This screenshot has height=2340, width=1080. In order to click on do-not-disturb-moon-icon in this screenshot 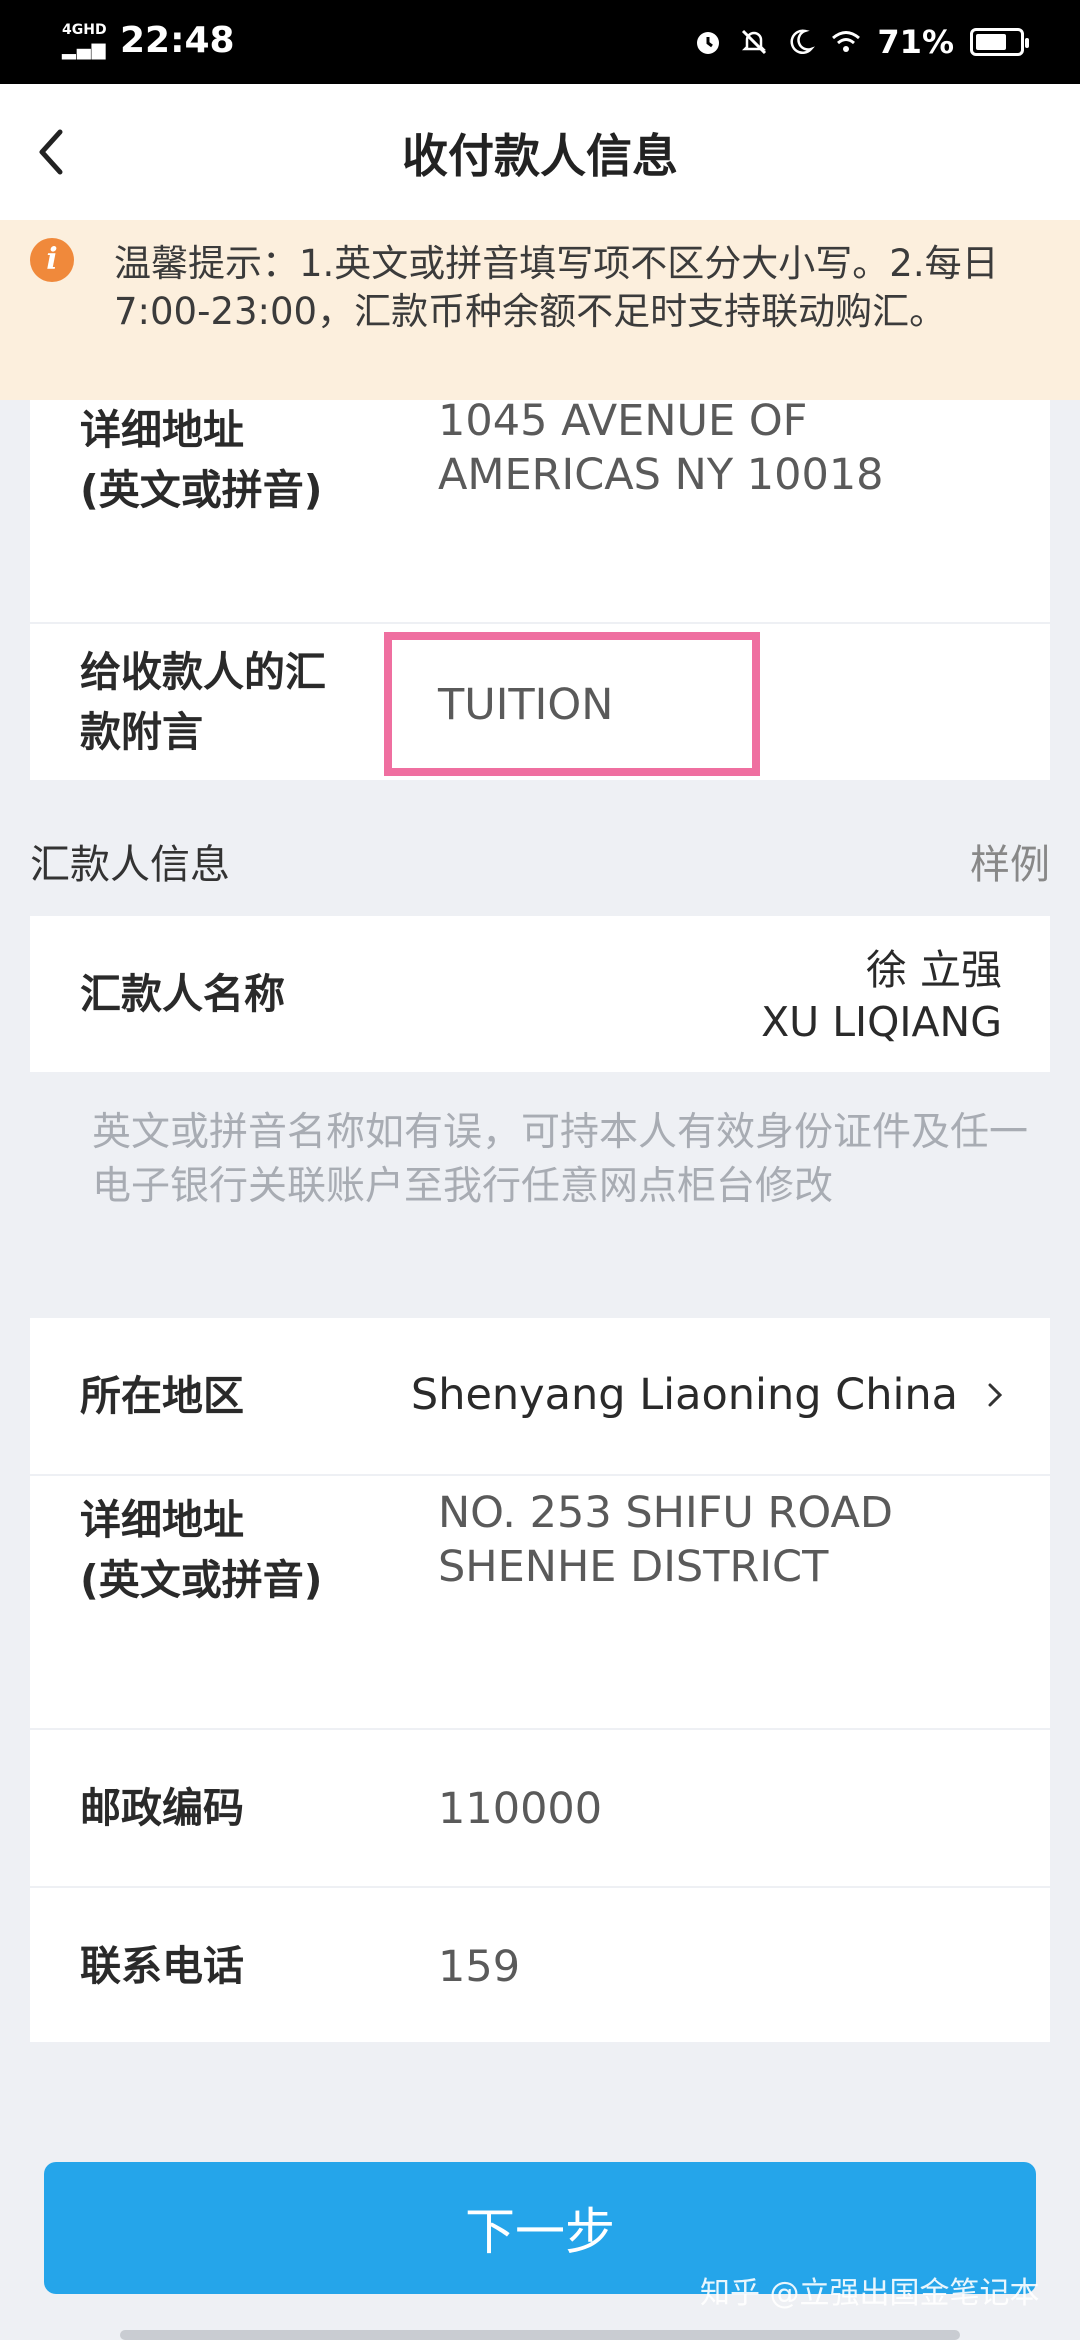, I will do `click(803, 41)`.